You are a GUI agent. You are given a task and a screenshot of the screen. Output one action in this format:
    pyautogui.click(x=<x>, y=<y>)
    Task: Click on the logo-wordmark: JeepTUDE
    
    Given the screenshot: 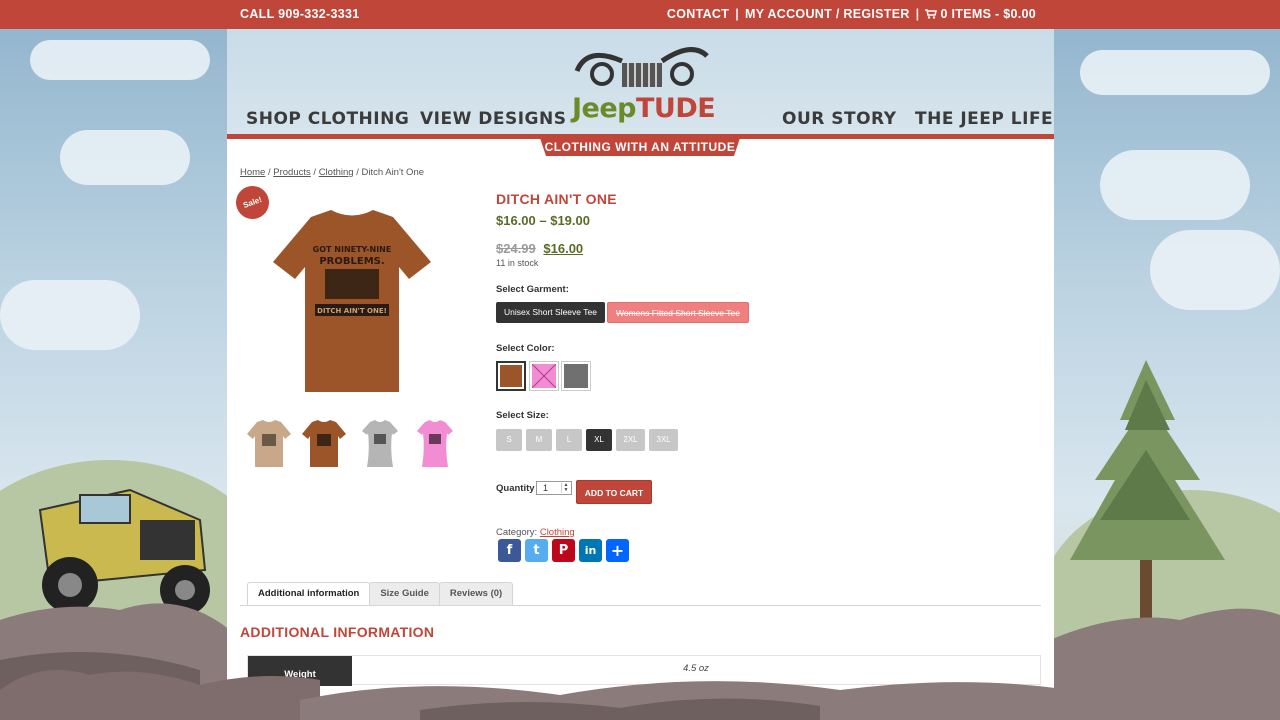 What is the action you would take?
    pyautogui.click(x=644, y=108)
    